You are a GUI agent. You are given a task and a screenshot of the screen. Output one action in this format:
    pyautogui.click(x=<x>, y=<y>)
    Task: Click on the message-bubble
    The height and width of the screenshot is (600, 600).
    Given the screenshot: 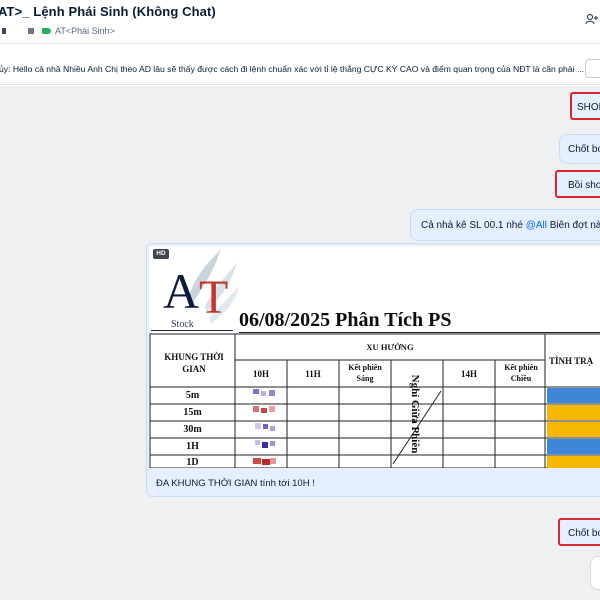 What is the action you would take?
    pyautogui.click(x=595, y=573)
    